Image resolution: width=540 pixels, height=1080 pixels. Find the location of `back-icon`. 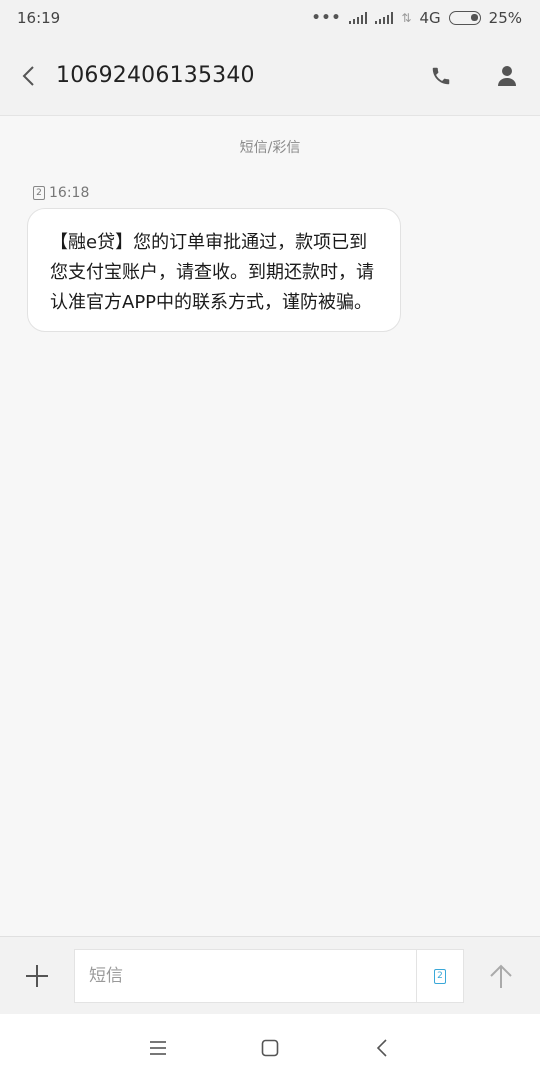

back-icon is located at coordinates (381, 1048).